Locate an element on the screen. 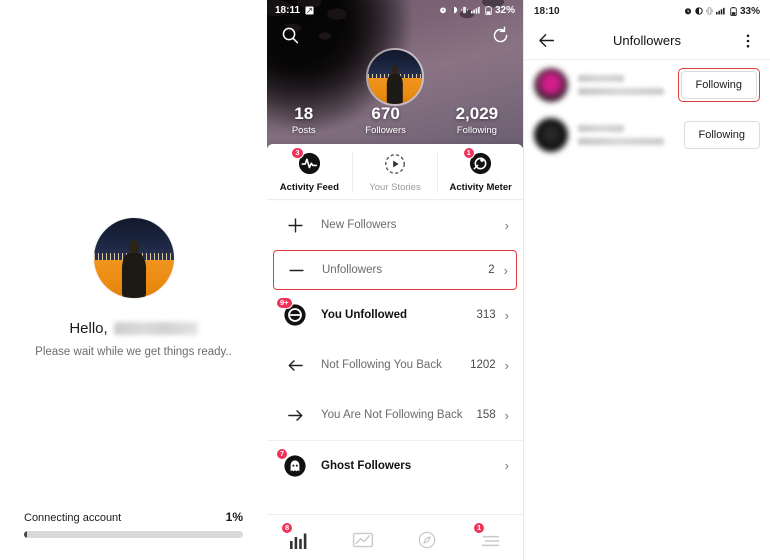  page-title: Unfollowers is located at coordinates (647, 40).